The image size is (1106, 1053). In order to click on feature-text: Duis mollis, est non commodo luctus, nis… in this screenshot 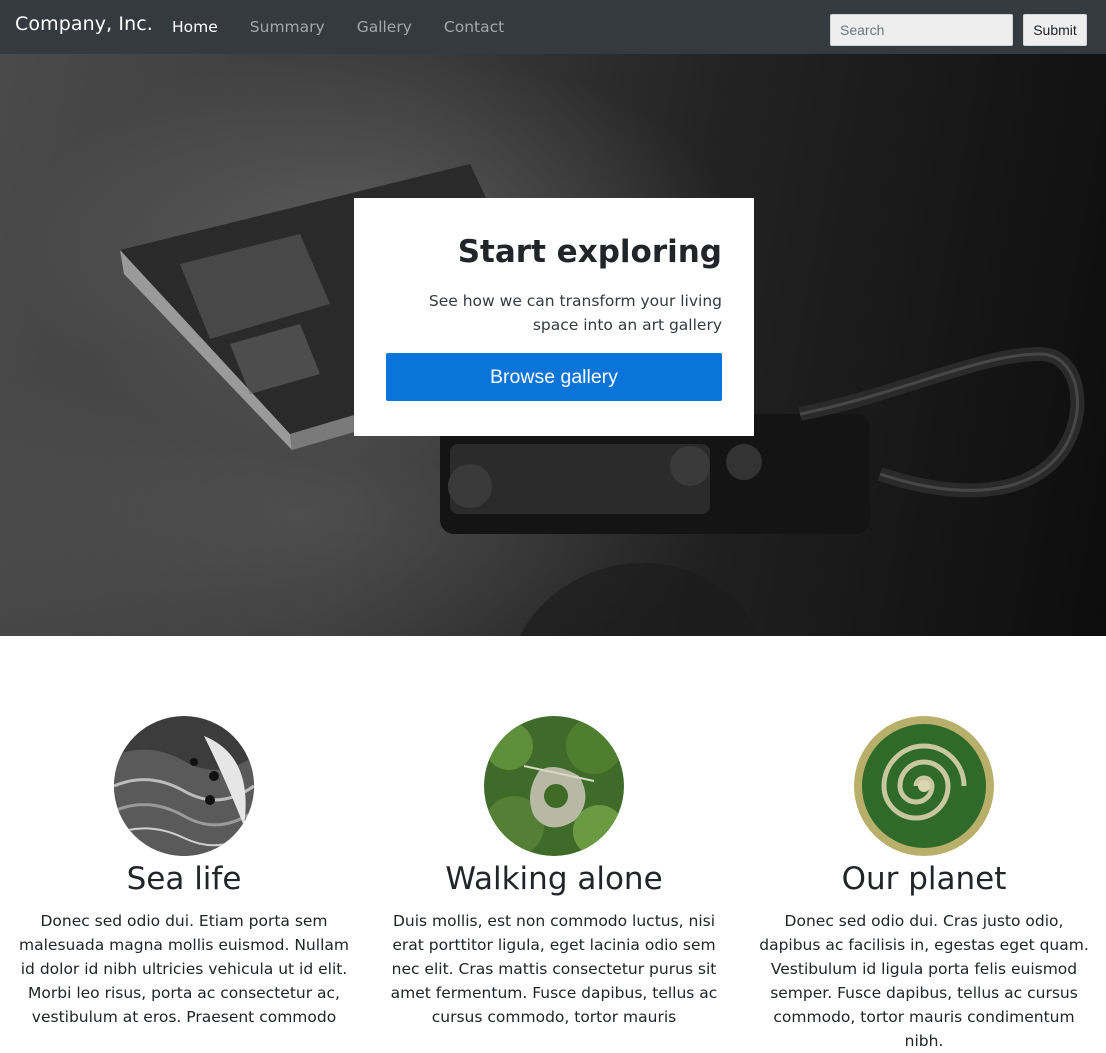, I will do `click(554, 969)`.